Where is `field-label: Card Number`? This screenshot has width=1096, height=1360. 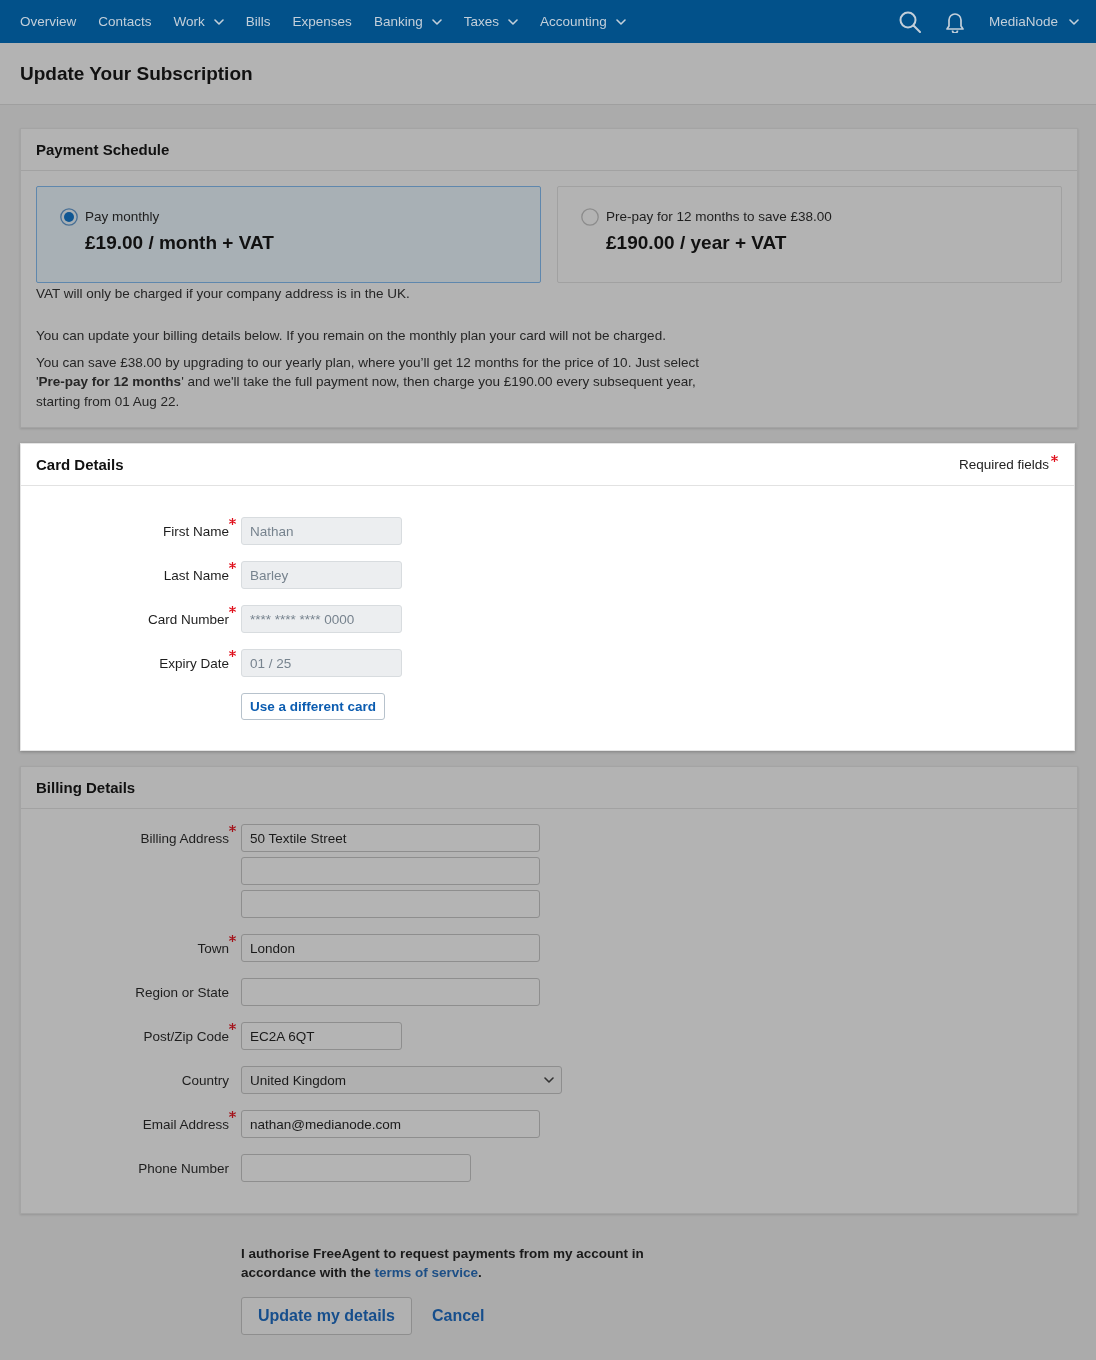 field-label: Card Number is located at coordinates (188, 619).